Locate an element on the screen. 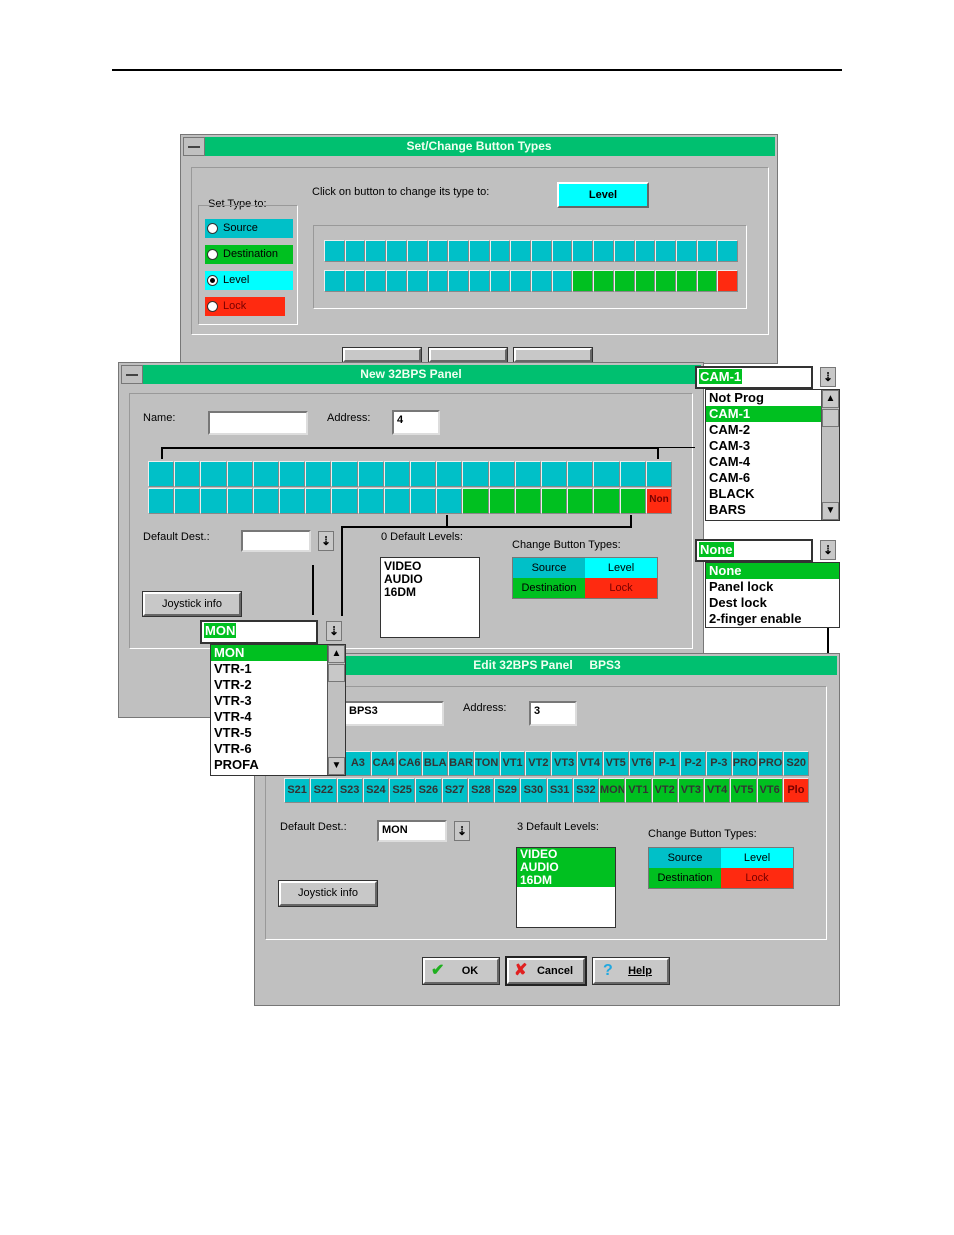  dropdown-item: CAM-6 is located at coordinates (763, 478).